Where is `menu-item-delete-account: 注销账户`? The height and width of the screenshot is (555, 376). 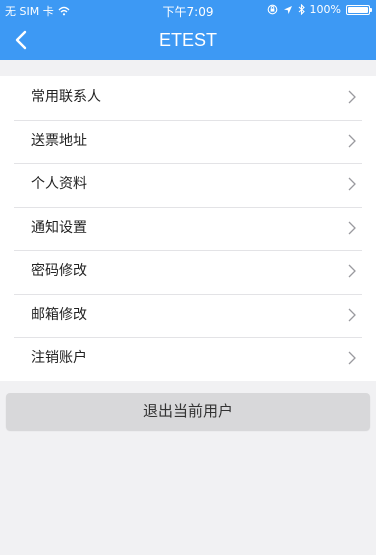
menu-item-delete-account: 注销账户 is located at coordinates (188, 359).